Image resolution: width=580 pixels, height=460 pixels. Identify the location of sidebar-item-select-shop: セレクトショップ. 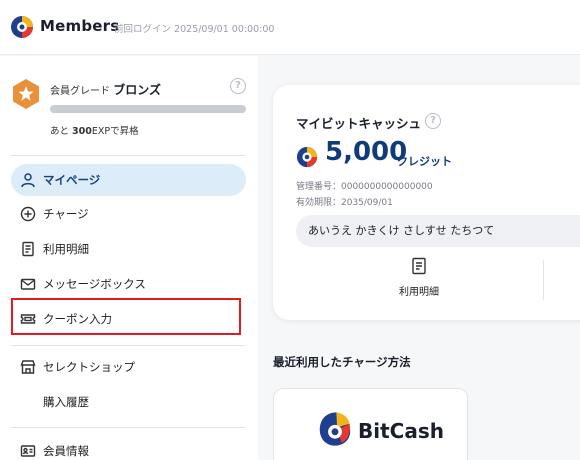
(128, 367).